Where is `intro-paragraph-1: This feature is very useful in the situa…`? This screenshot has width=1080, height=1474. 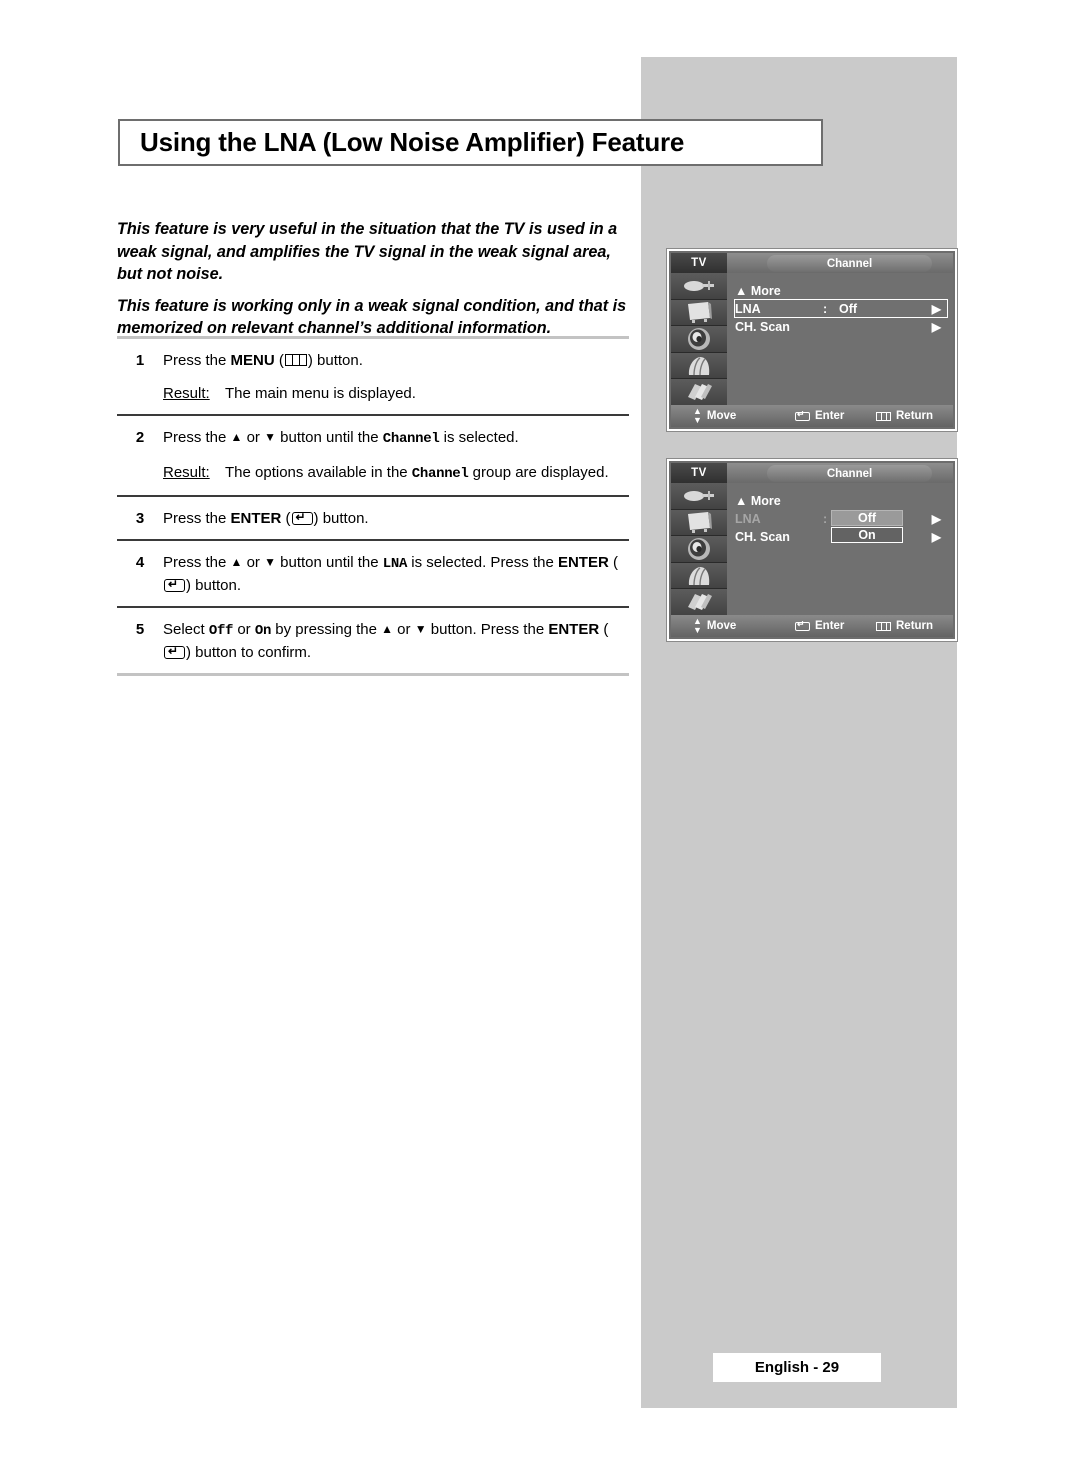
intro-paragraph-1: This feature is very useful in the situa… is located at coordinates (367, 251).